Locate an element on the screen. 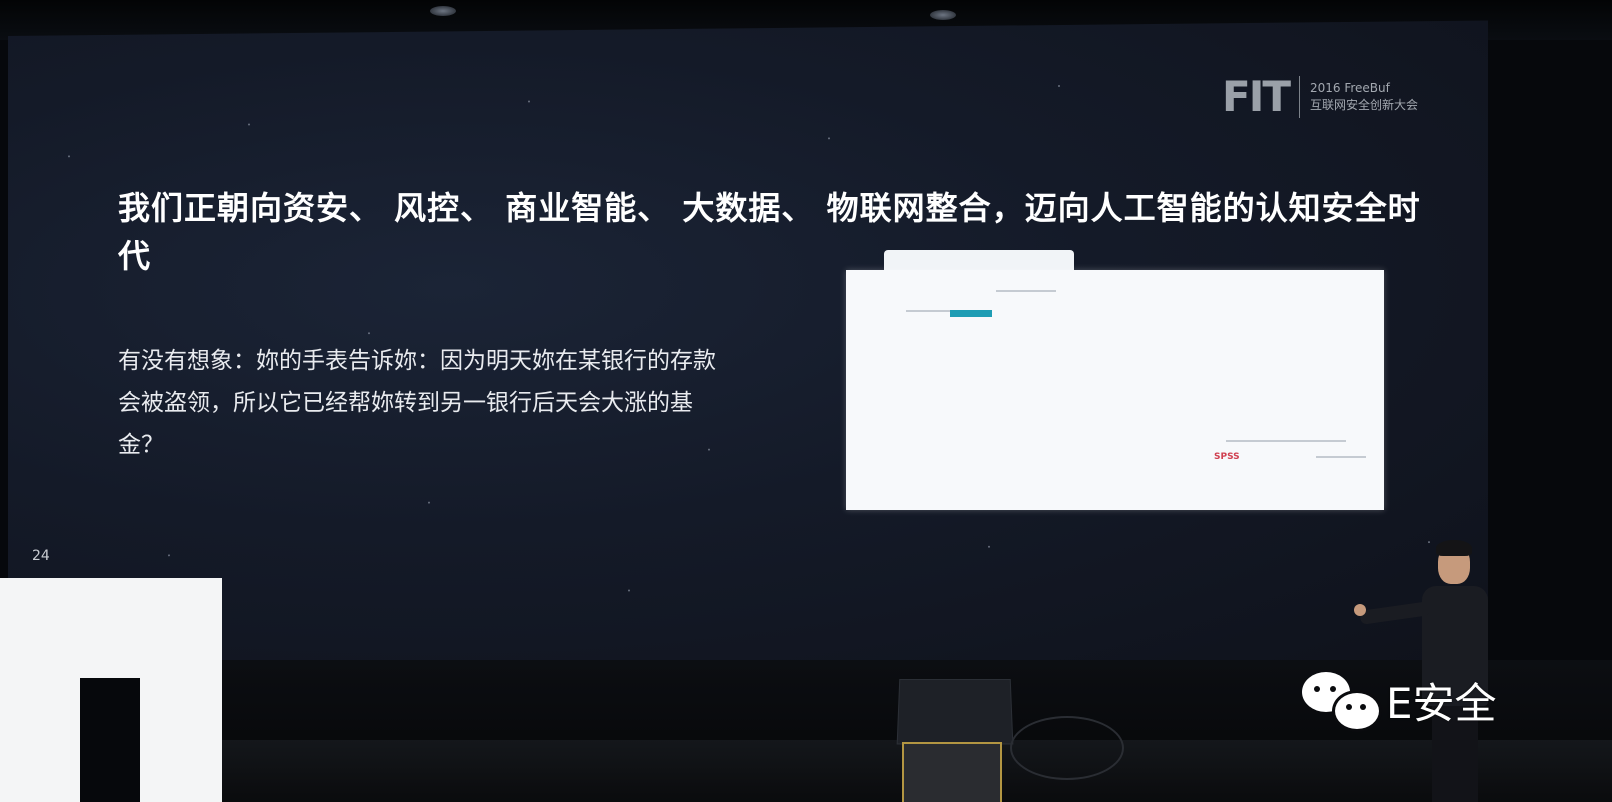 The height and width of the screenshot is (802, 1612). logo-mark: FIT is located at coordinates (1261, 97).